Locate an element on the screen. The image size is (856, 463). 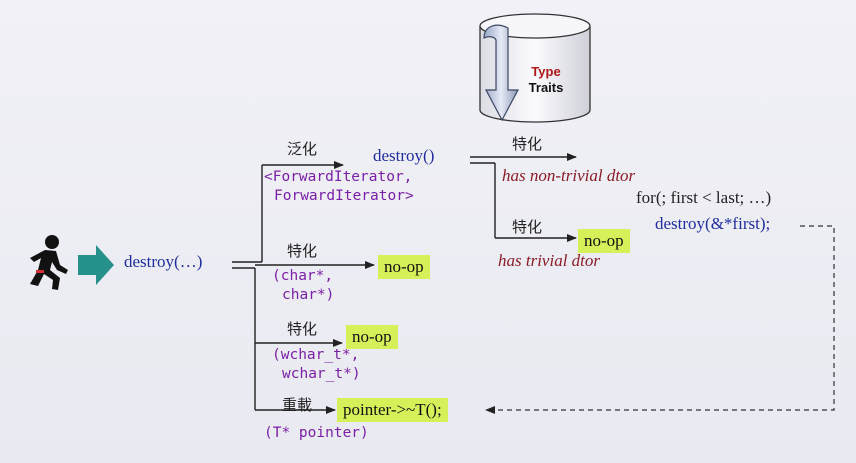
char-param-1: (char*, is located at coordinates (303, 276).